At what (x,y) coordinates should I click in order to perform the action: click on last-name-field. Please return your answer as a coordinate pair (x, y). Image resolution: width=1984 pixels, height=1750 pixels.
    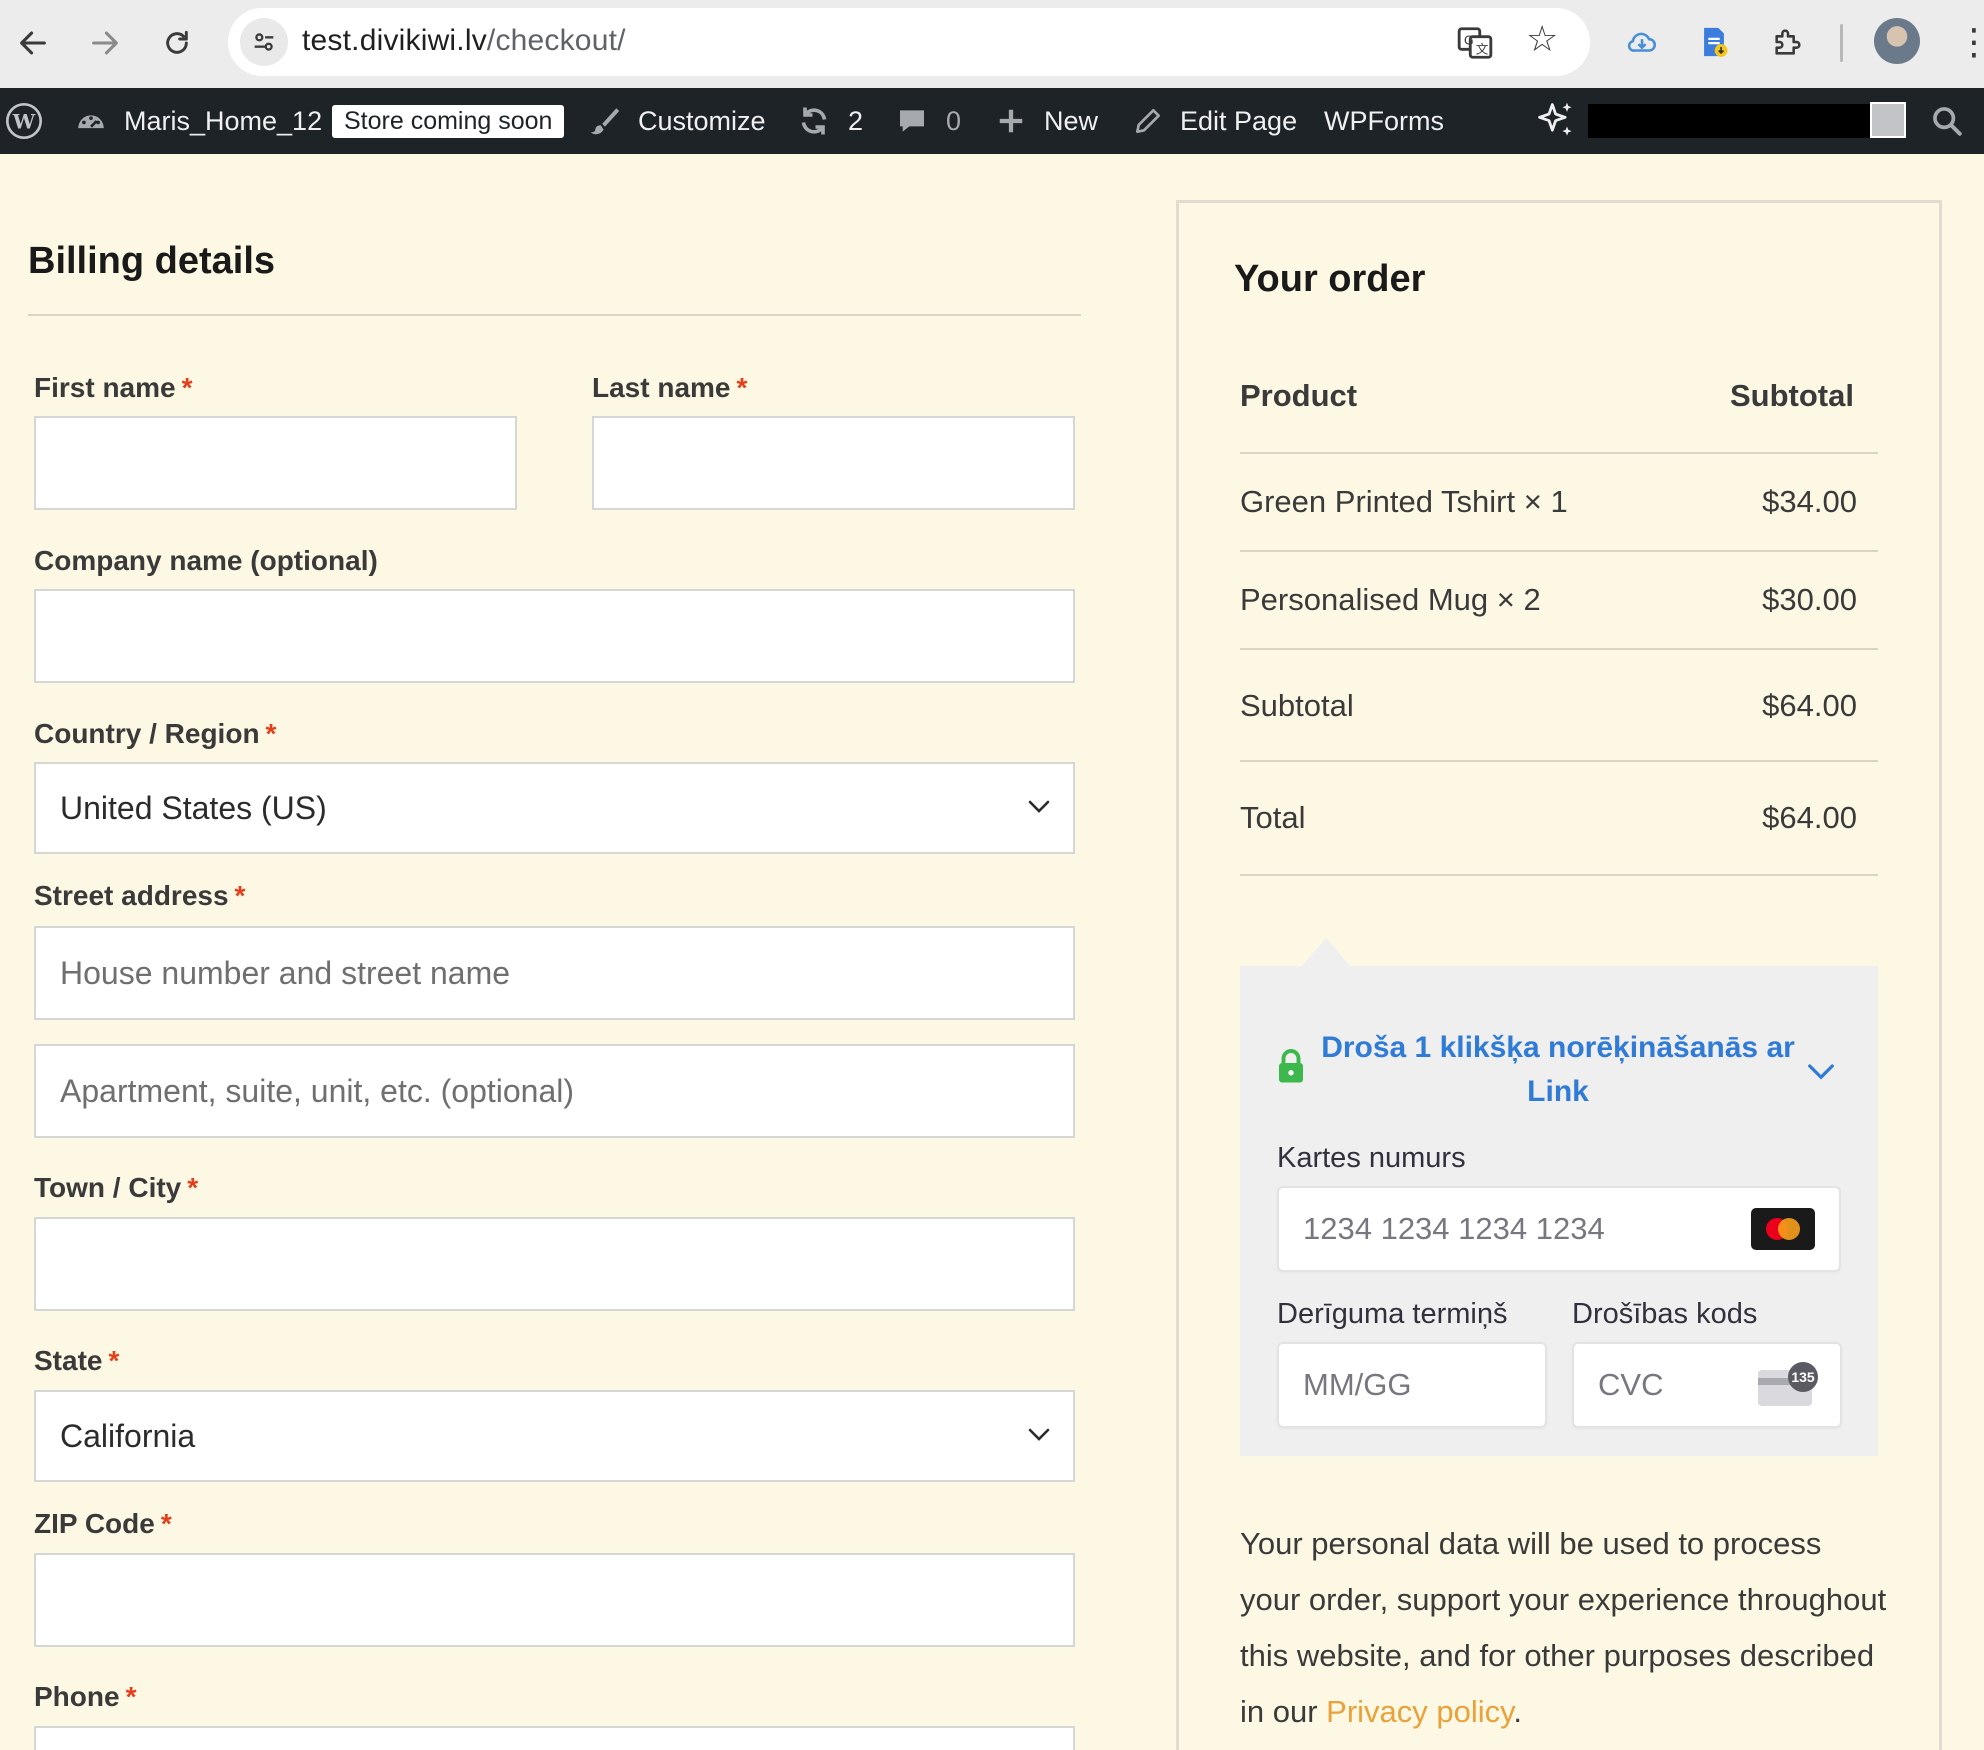
    Looking at the image, I should click on (833, 463).